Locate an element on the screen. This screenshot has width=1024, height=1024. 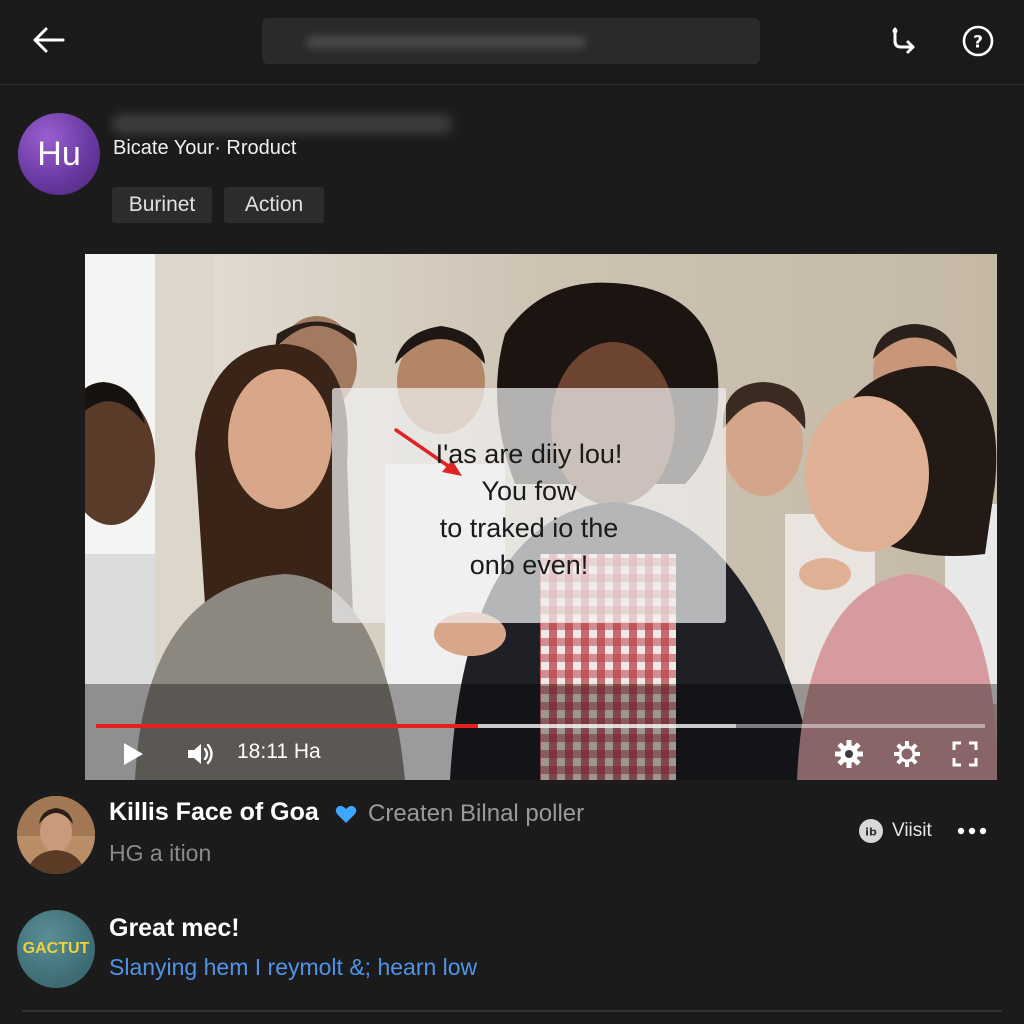
channel-avatar: Hu is located at coordinates (59, 154).